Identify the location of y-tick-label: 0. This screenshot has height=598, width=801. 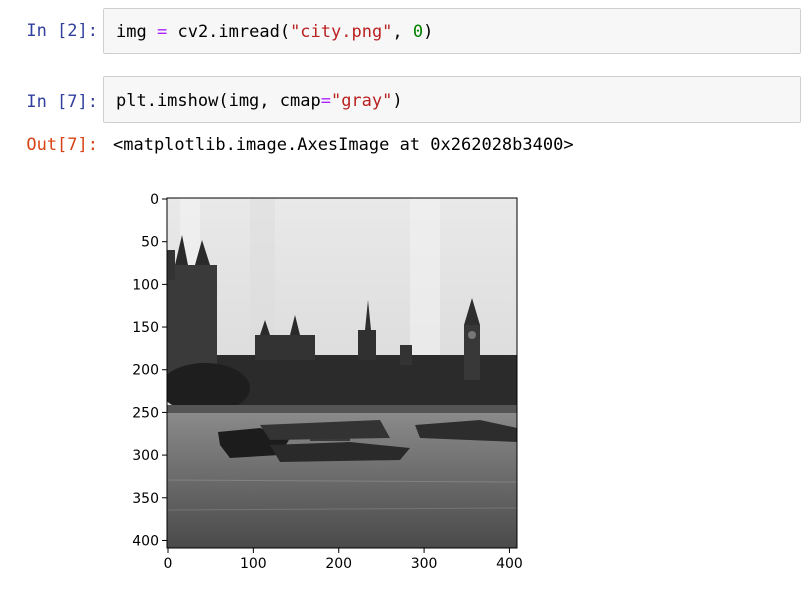
(154, 200).